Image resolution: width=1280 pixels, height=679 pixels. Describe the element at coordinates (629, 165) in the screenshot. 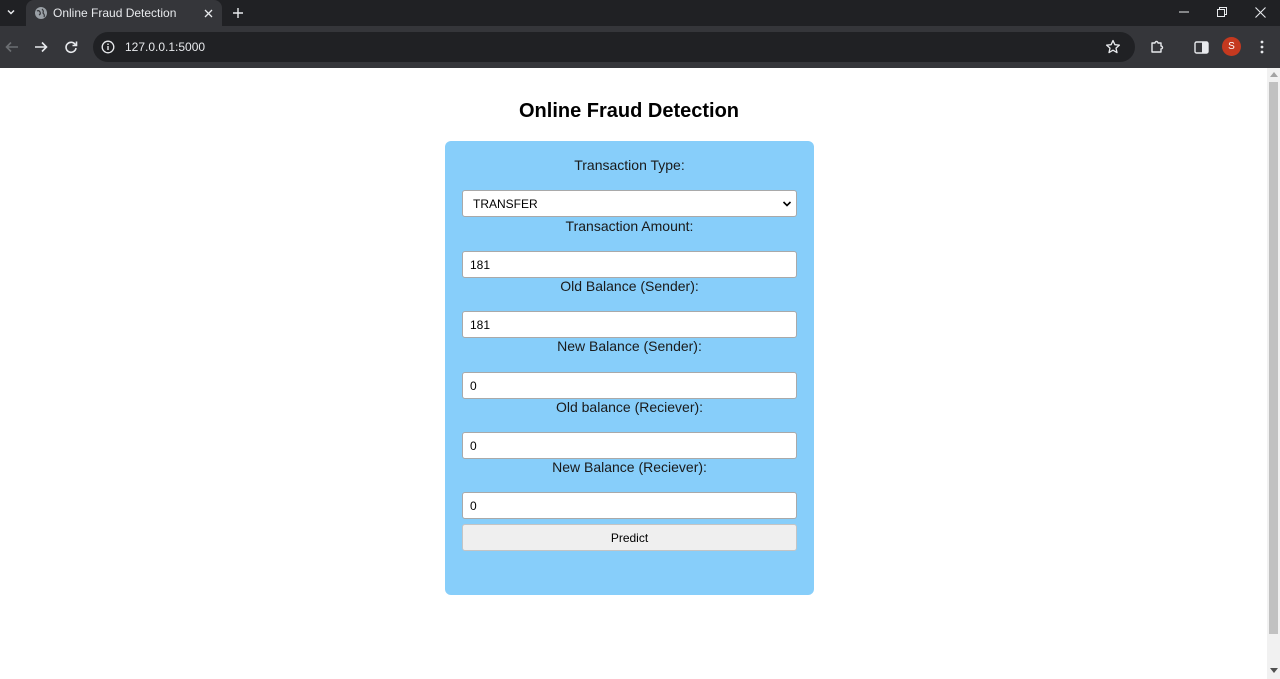

I see `transaction-type-label: Transaction Type:` at that location.